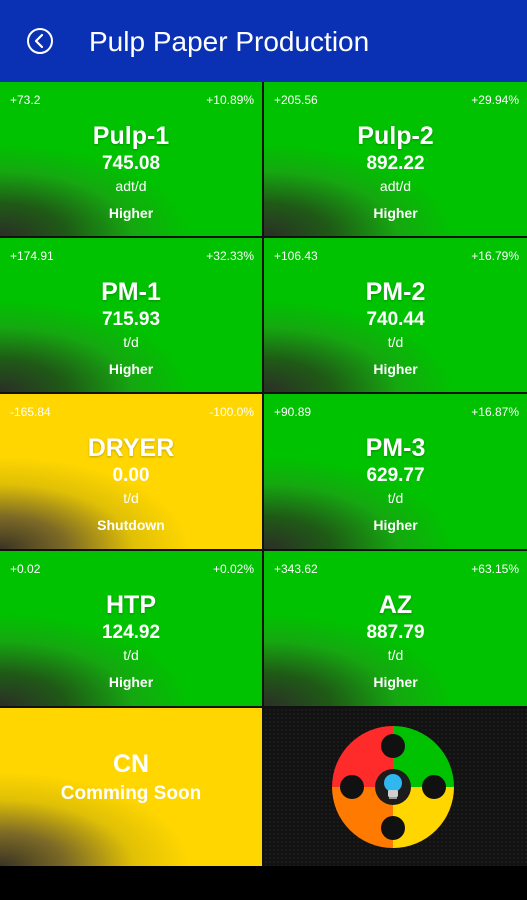  I want to click on back-button, so click(40, 41).